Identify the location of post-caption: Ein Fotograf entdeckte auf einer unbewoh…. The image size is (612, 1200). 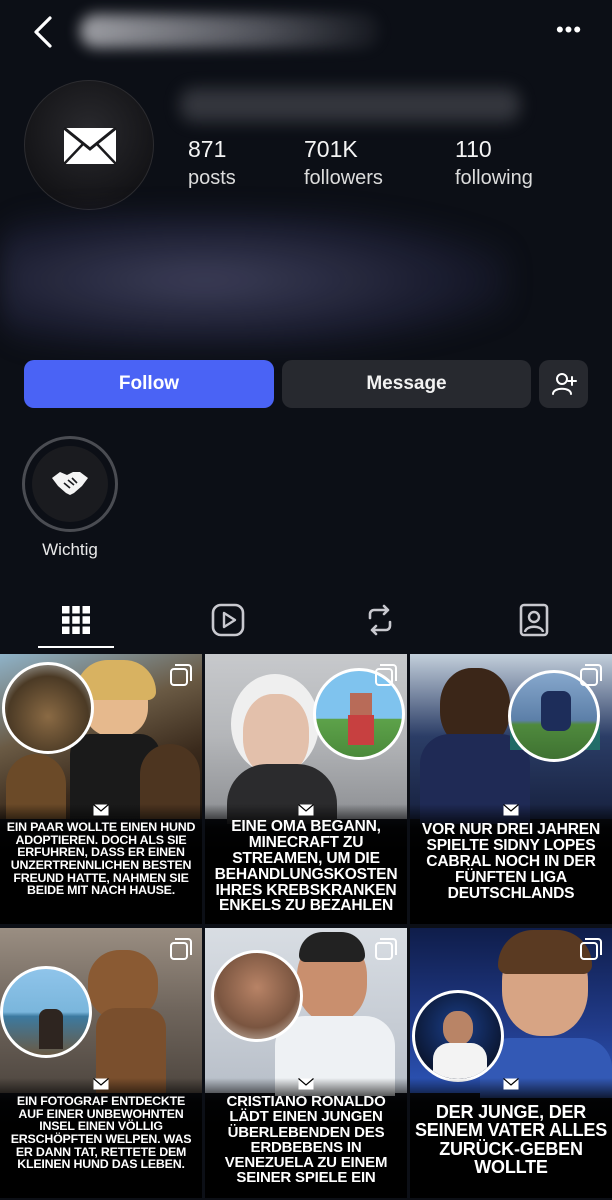
(101, 1133).